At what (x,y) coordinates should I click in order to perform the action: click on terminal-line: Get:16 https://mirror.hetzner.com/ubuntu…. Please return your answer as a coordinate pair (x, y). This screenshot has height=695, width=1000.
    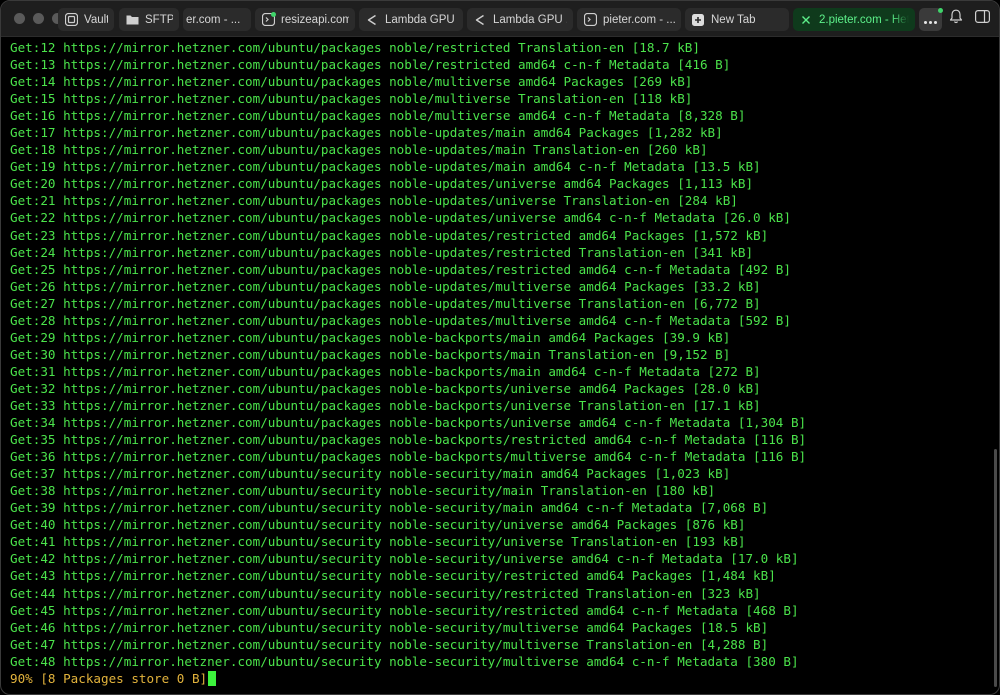
    Looking at the image, I should click on (378, 116).